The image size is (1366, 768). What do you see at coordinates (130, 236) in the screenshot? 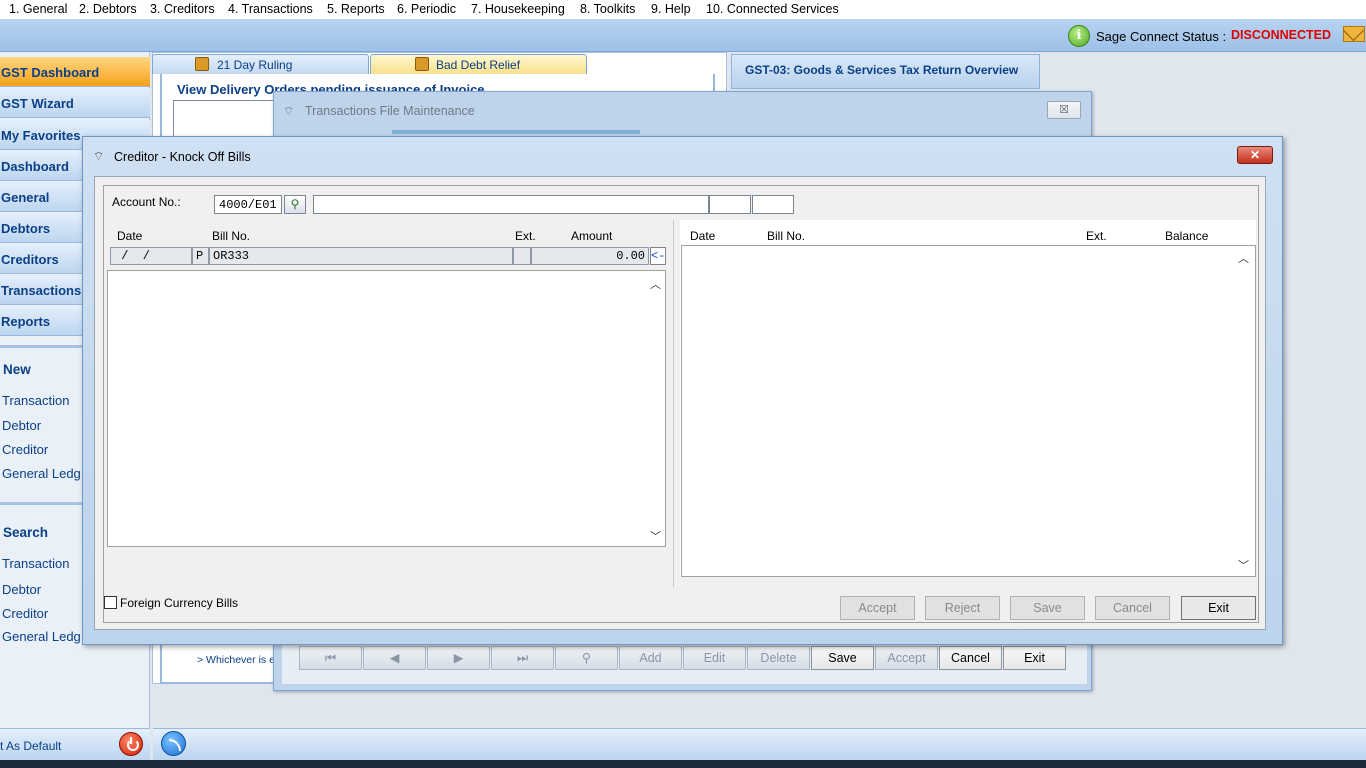
I see `left-header-date: Date` at bounding box center [130, 236].